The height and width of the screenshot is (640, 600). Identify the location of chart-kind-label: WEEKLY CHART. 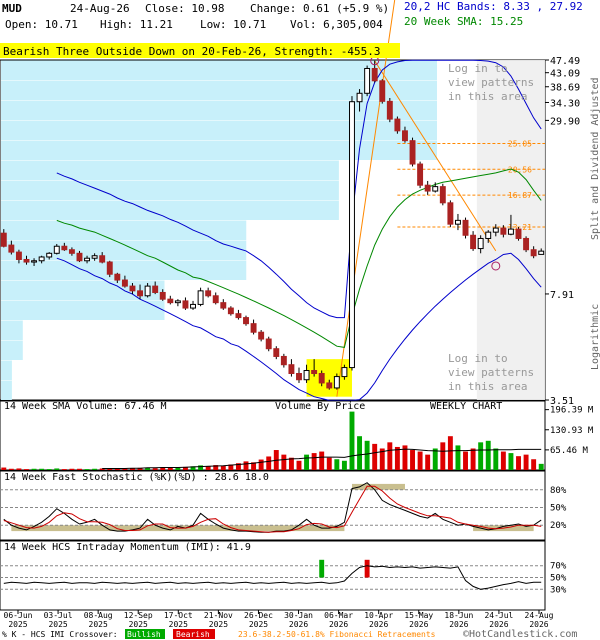
(466, 406).